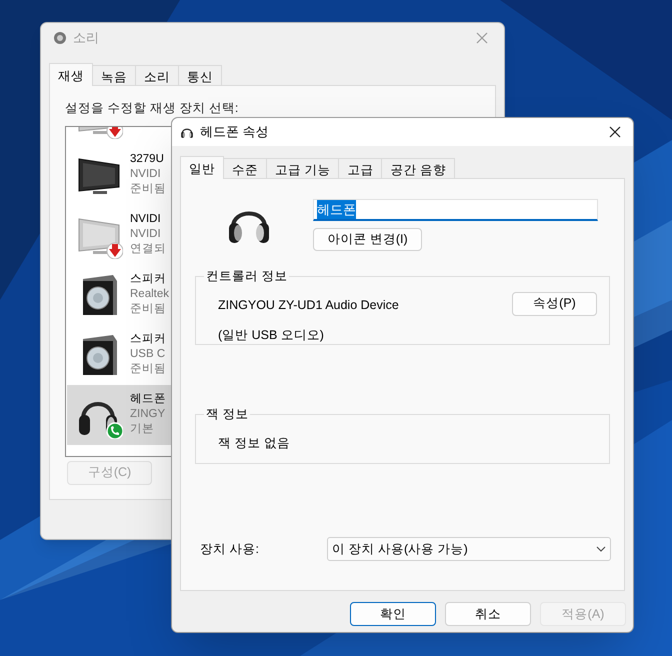  What do you see at coordinates (246, 276) in the screenshot?
I see `group-title: 컨트롤러 정보` at bounding box center [246, 276].